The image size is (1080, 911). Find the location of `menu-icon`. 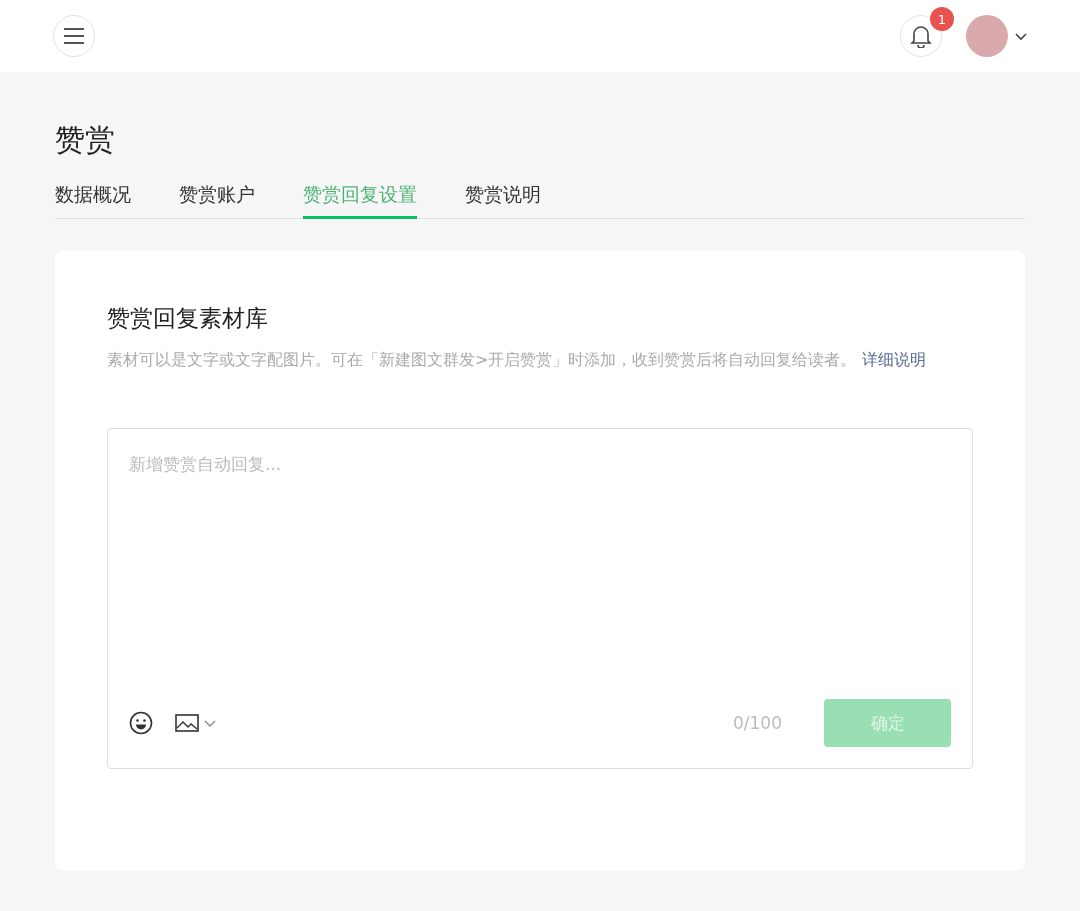

menu-icon is located at coordinates (74, 36).